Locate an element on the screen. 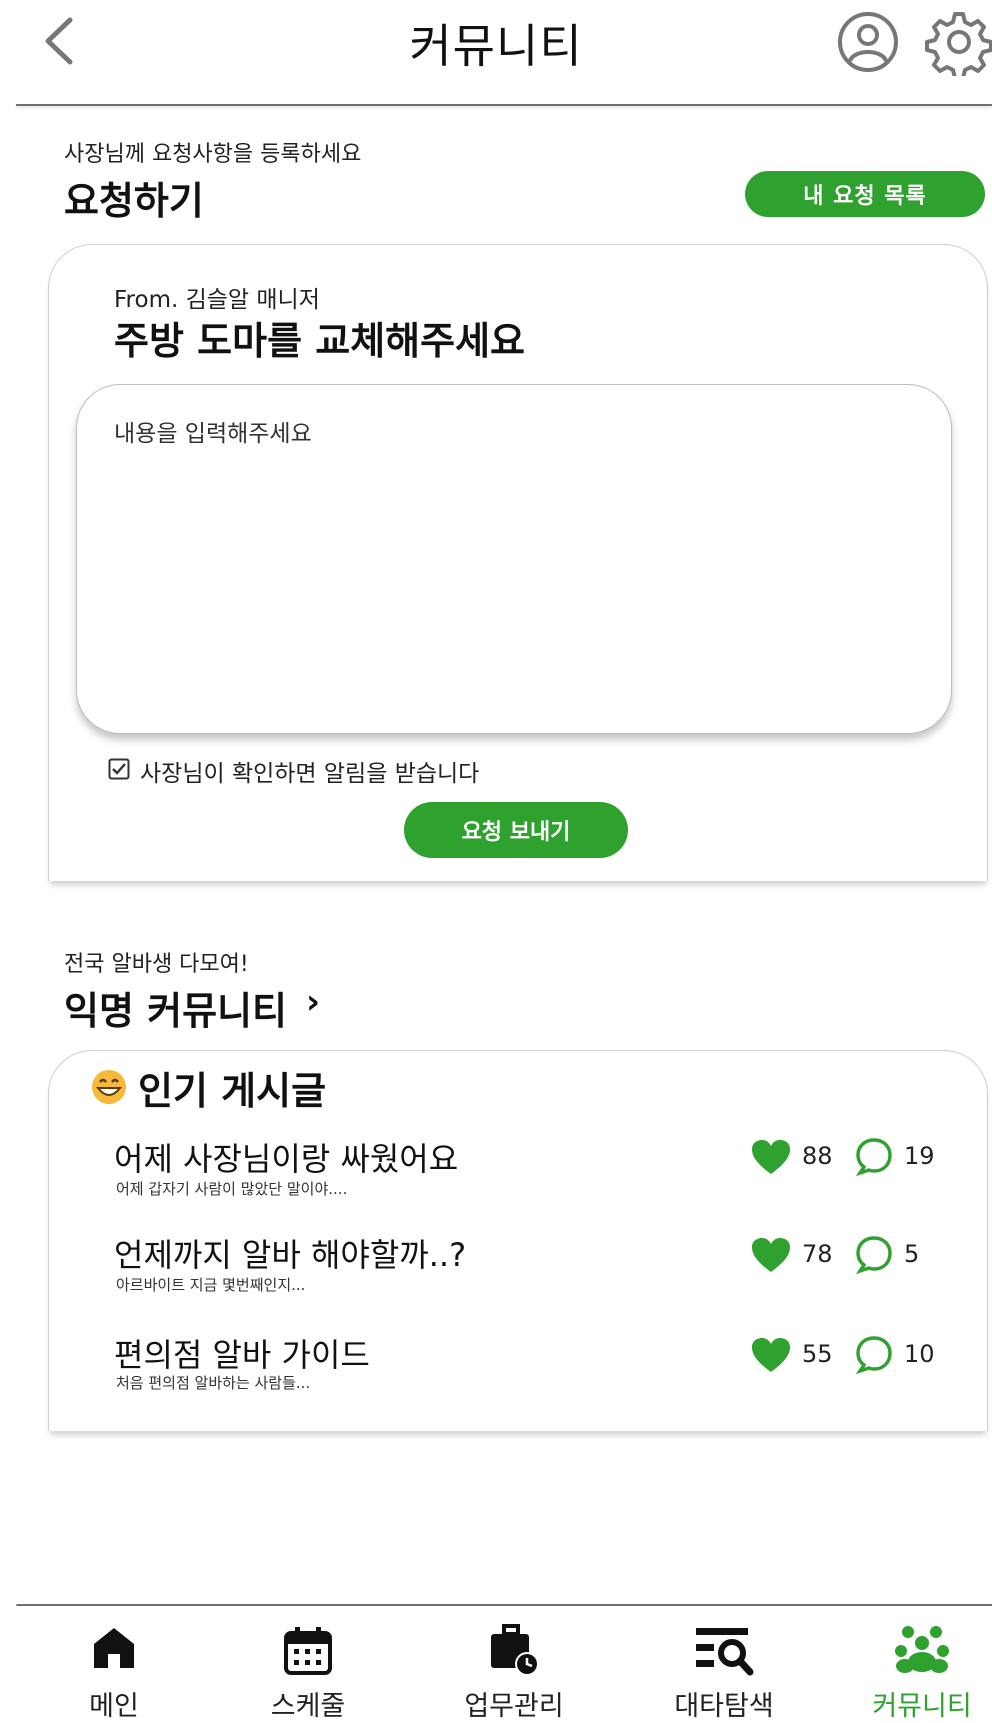  home-icon is located at coordinates (114, 1648).